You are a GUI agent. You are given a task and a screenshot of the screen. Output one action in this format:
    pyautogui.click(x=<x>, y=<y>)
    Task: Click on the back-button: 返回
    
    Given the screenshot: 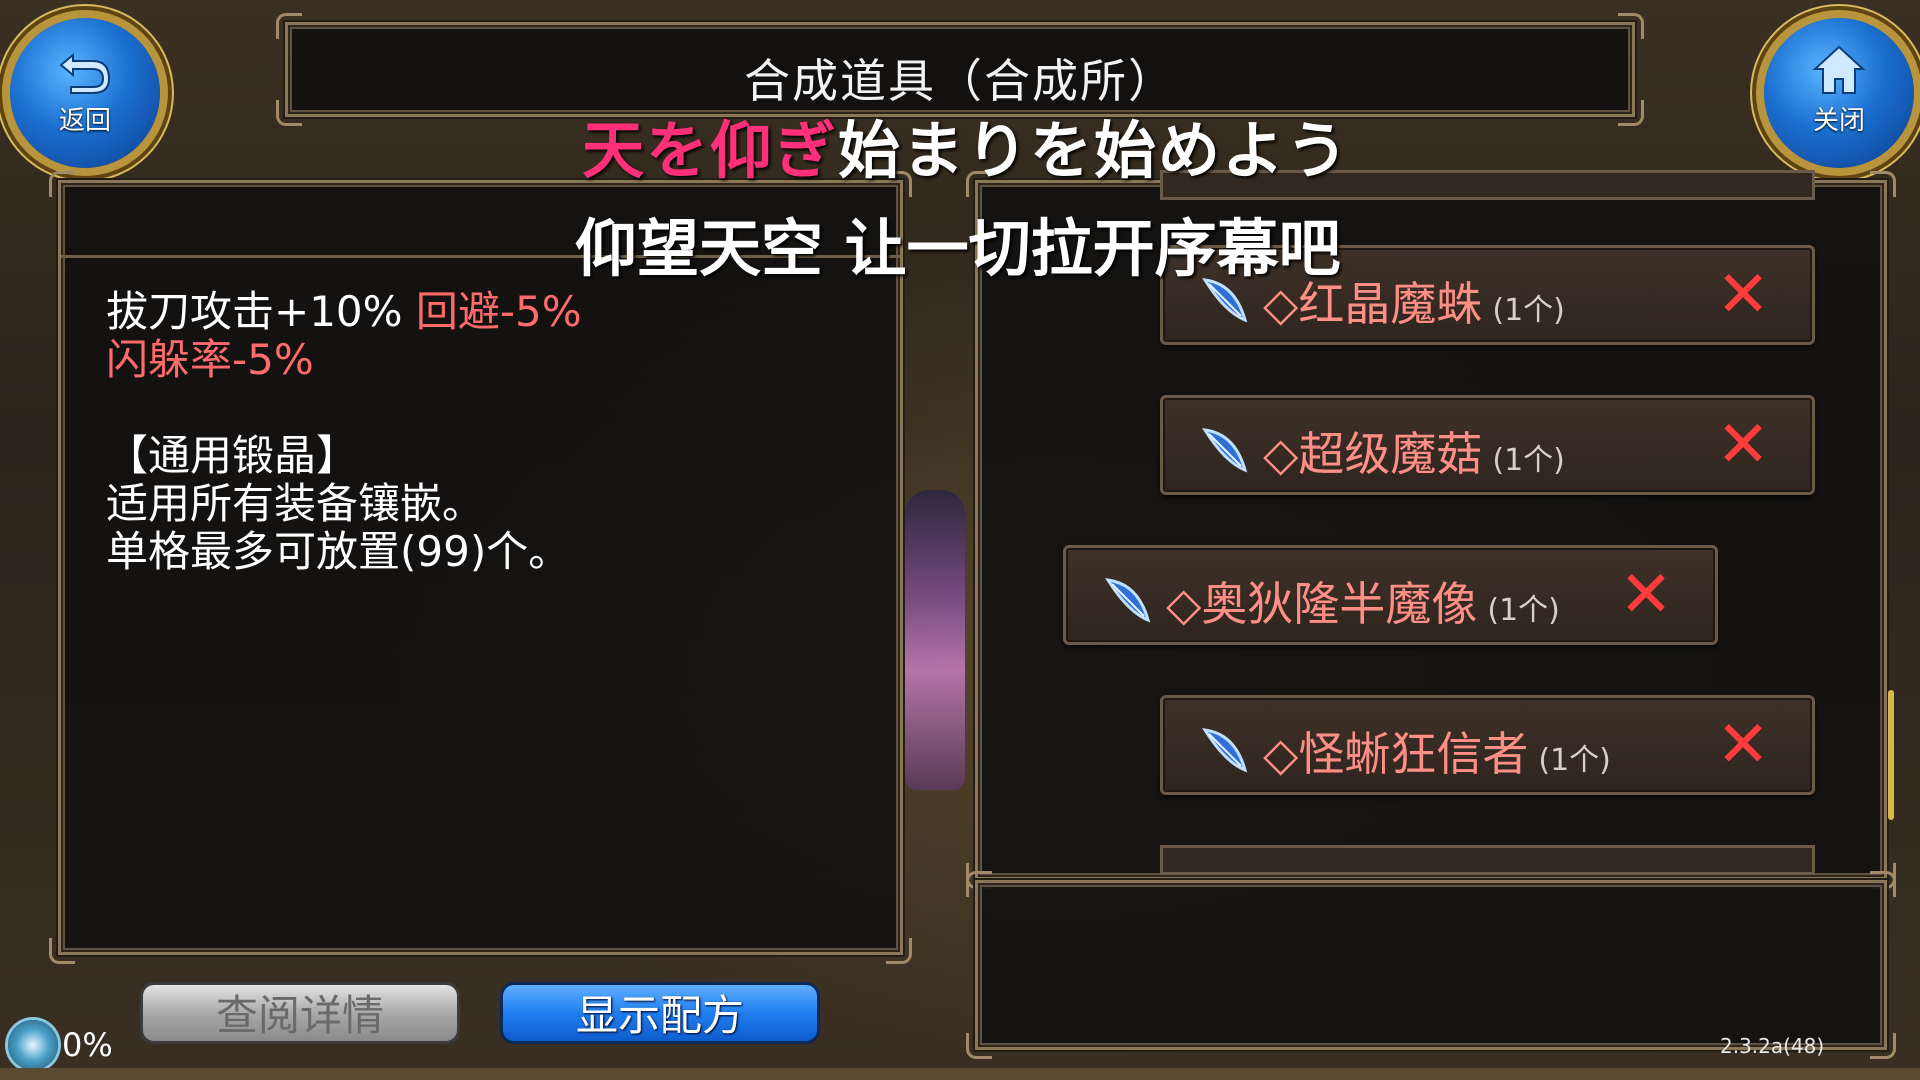 What is the action you would take?
    pyautogui.click(x=85, y=93)
    